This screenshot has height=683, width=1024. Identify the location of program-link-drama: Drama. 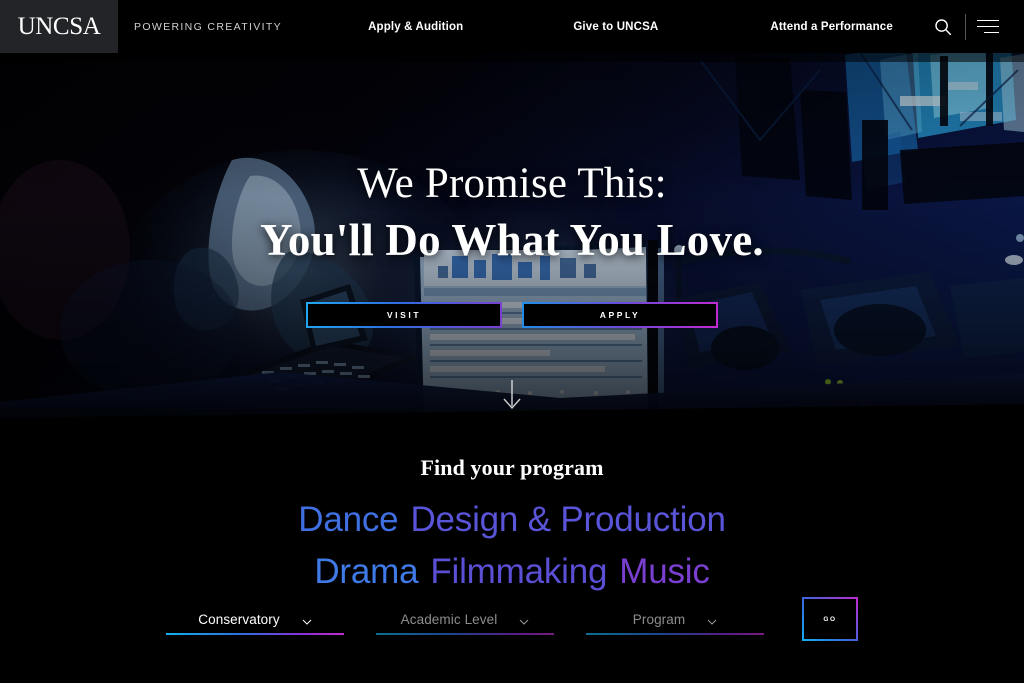
(366, 571).